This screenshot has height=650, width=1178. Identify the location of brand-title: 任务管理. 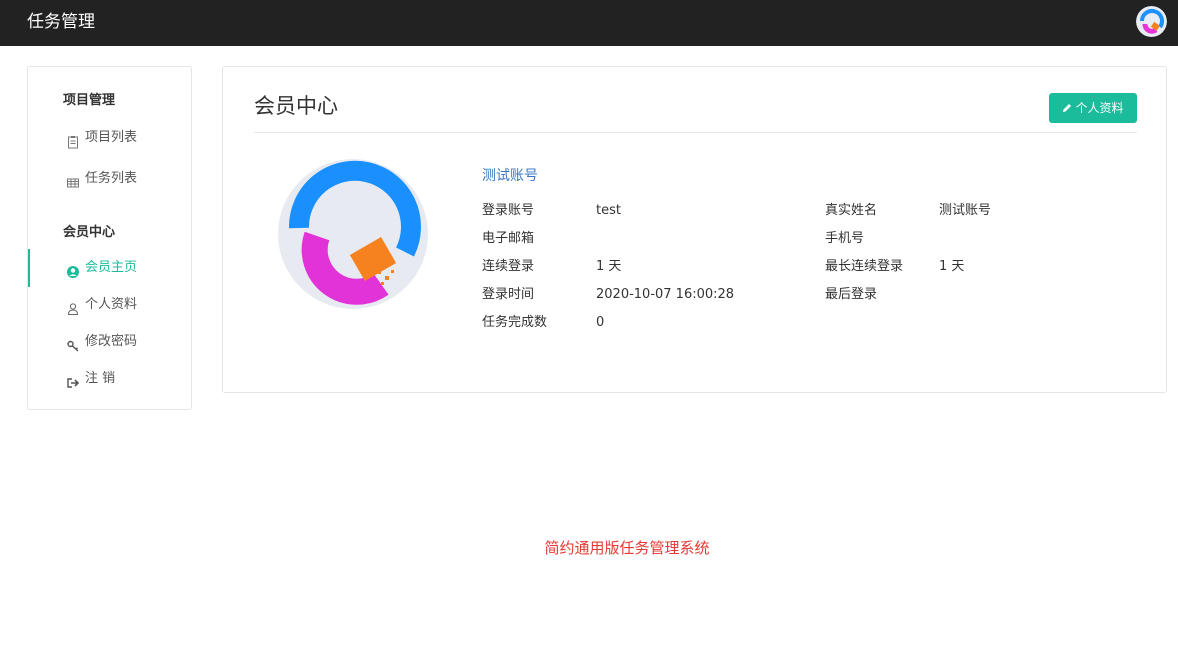
(61, 22).